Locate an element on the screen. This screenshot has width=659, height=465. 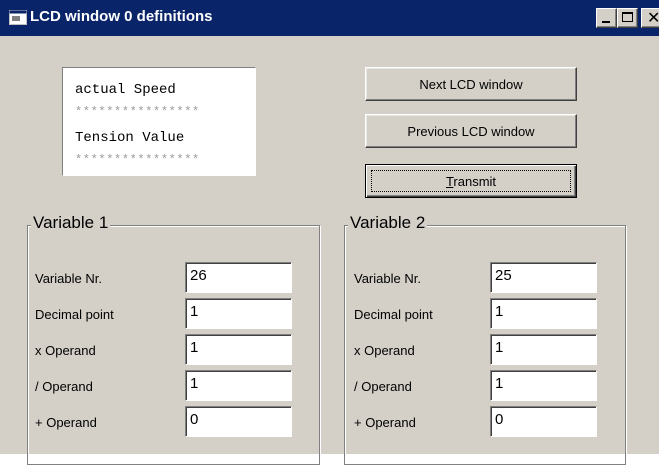
close-button: ✕ is located at coordinates (650, 18).